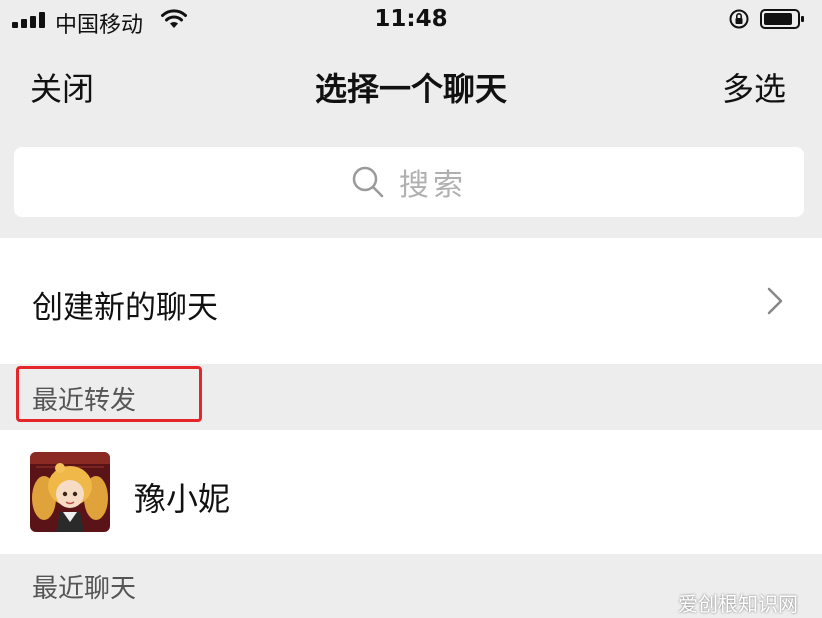 The height and width of the screenshot is (618, 822). I want to click on page-title: 选择一个聊天, so click(410, 89).